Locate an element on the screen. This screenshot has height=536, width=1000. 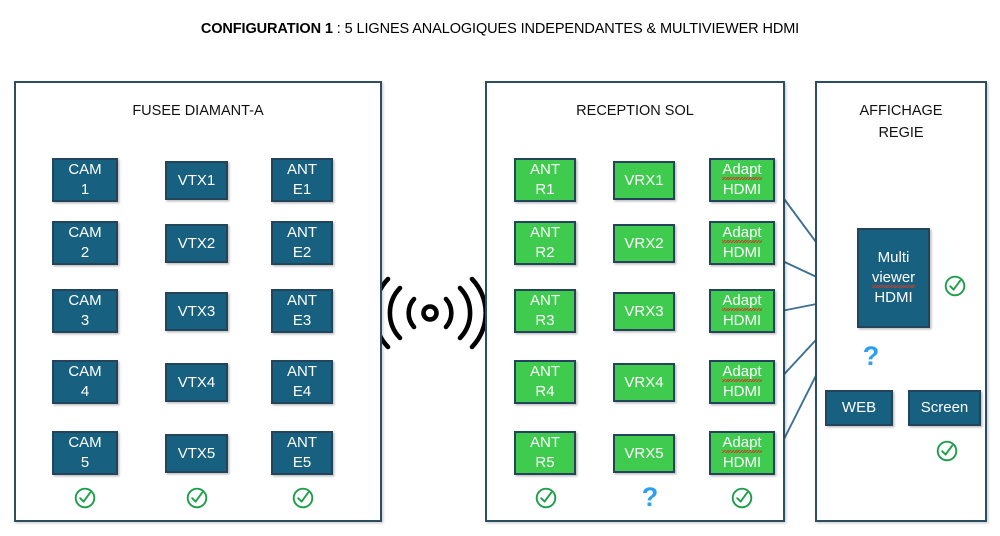
node-line-2: 2 is located at coordinates (85, 252).